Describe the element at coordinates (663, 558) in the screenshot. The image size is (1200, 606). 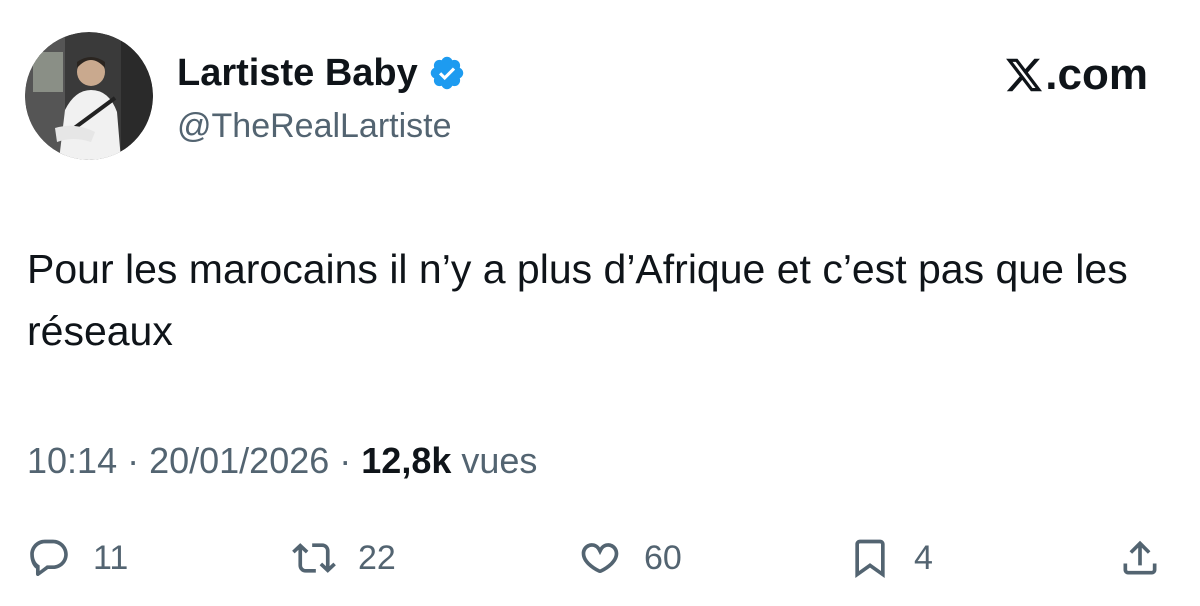
I see `like-count: 60` at that location.